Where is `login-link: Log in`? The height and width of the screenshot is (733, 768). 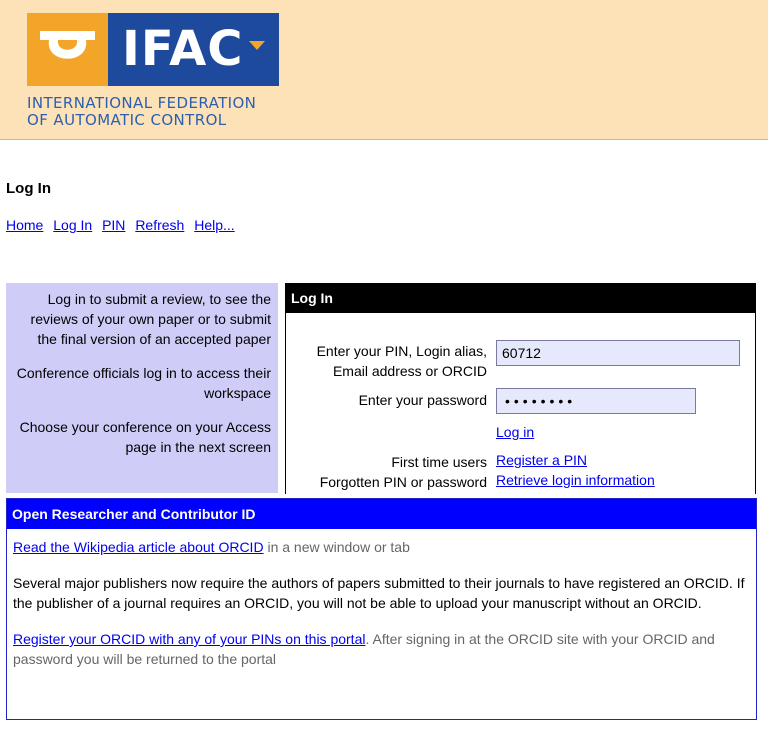 login-link: Log in is located at coordinates (515, 432).